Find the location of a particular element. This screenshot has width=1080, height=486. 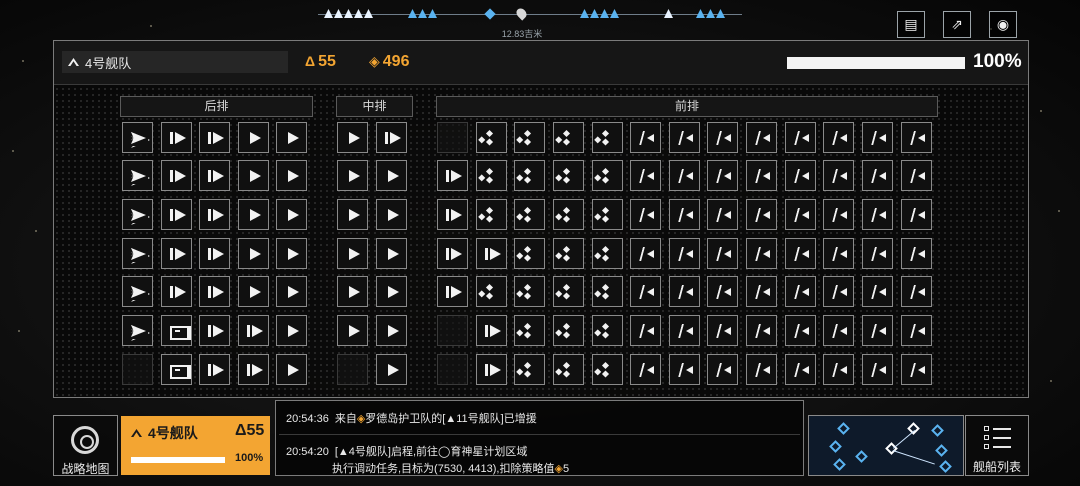

stream-icon: ▤ is located at coordinates (911, 24).